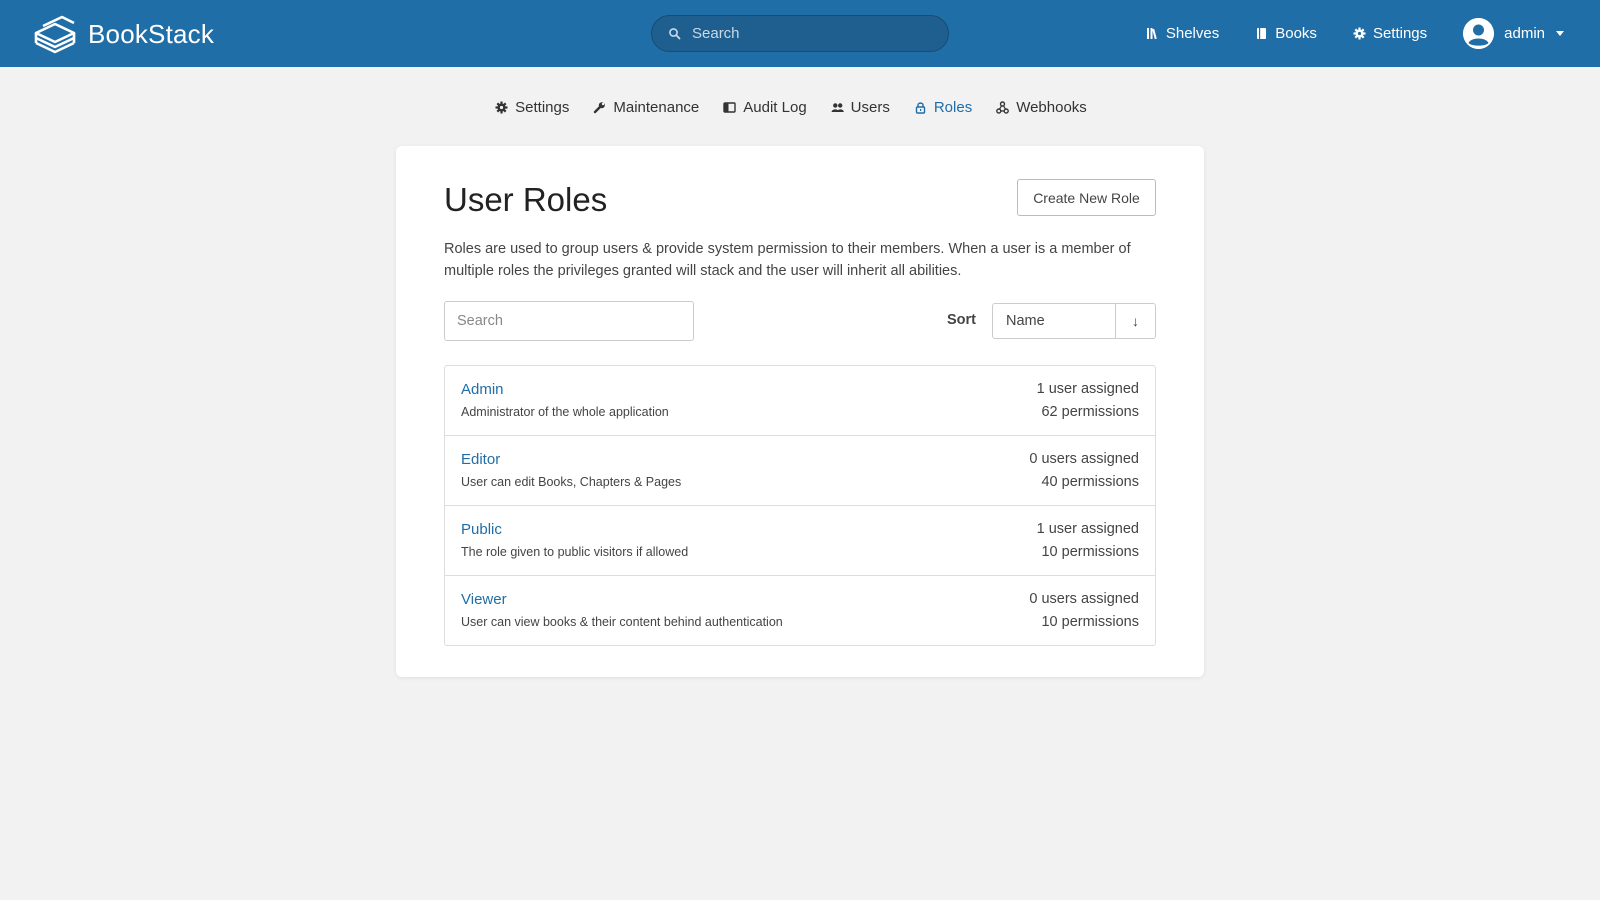 Image resolution: width=1600 pixels, height=900 pixels. I want to click on roles-search-placeholder: Search, so click(480, 321).